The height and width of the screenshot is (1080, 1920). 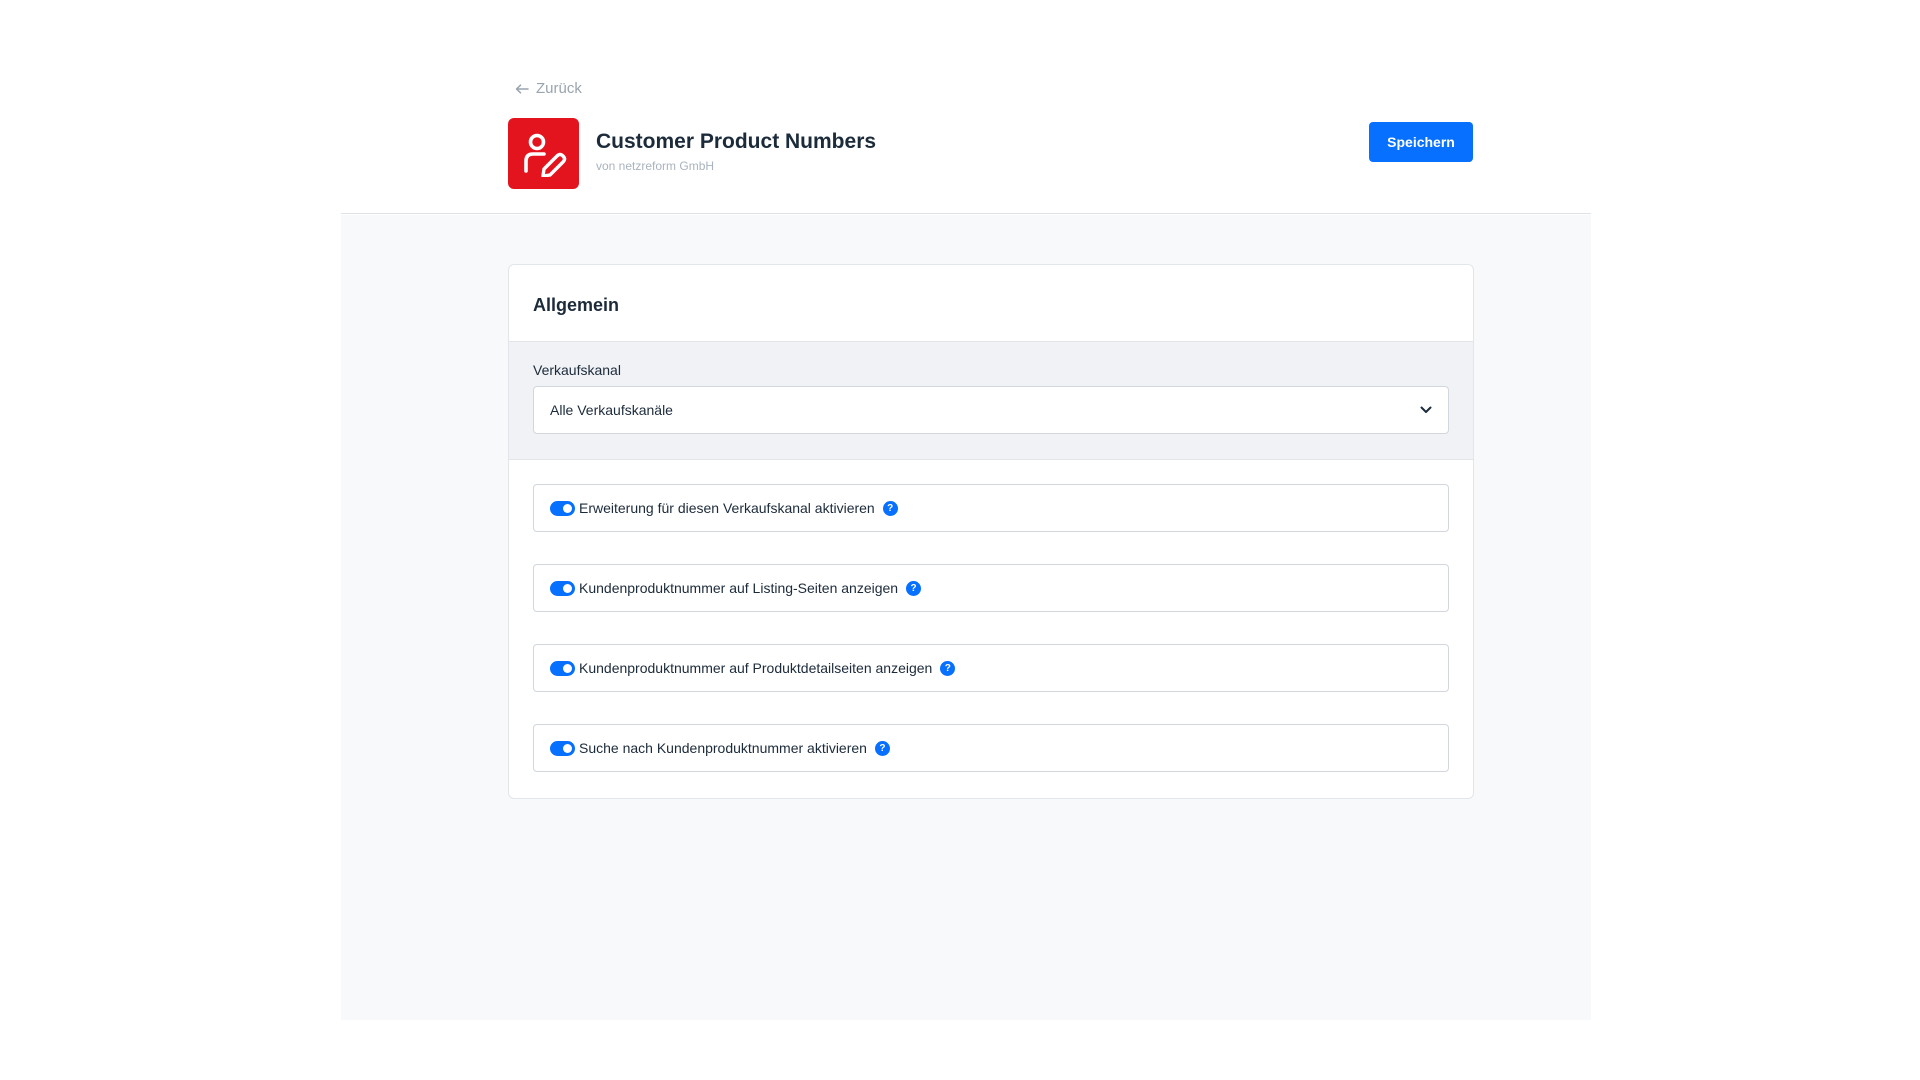 I want to click on user-pen-icon, so click(x=544, y=155).